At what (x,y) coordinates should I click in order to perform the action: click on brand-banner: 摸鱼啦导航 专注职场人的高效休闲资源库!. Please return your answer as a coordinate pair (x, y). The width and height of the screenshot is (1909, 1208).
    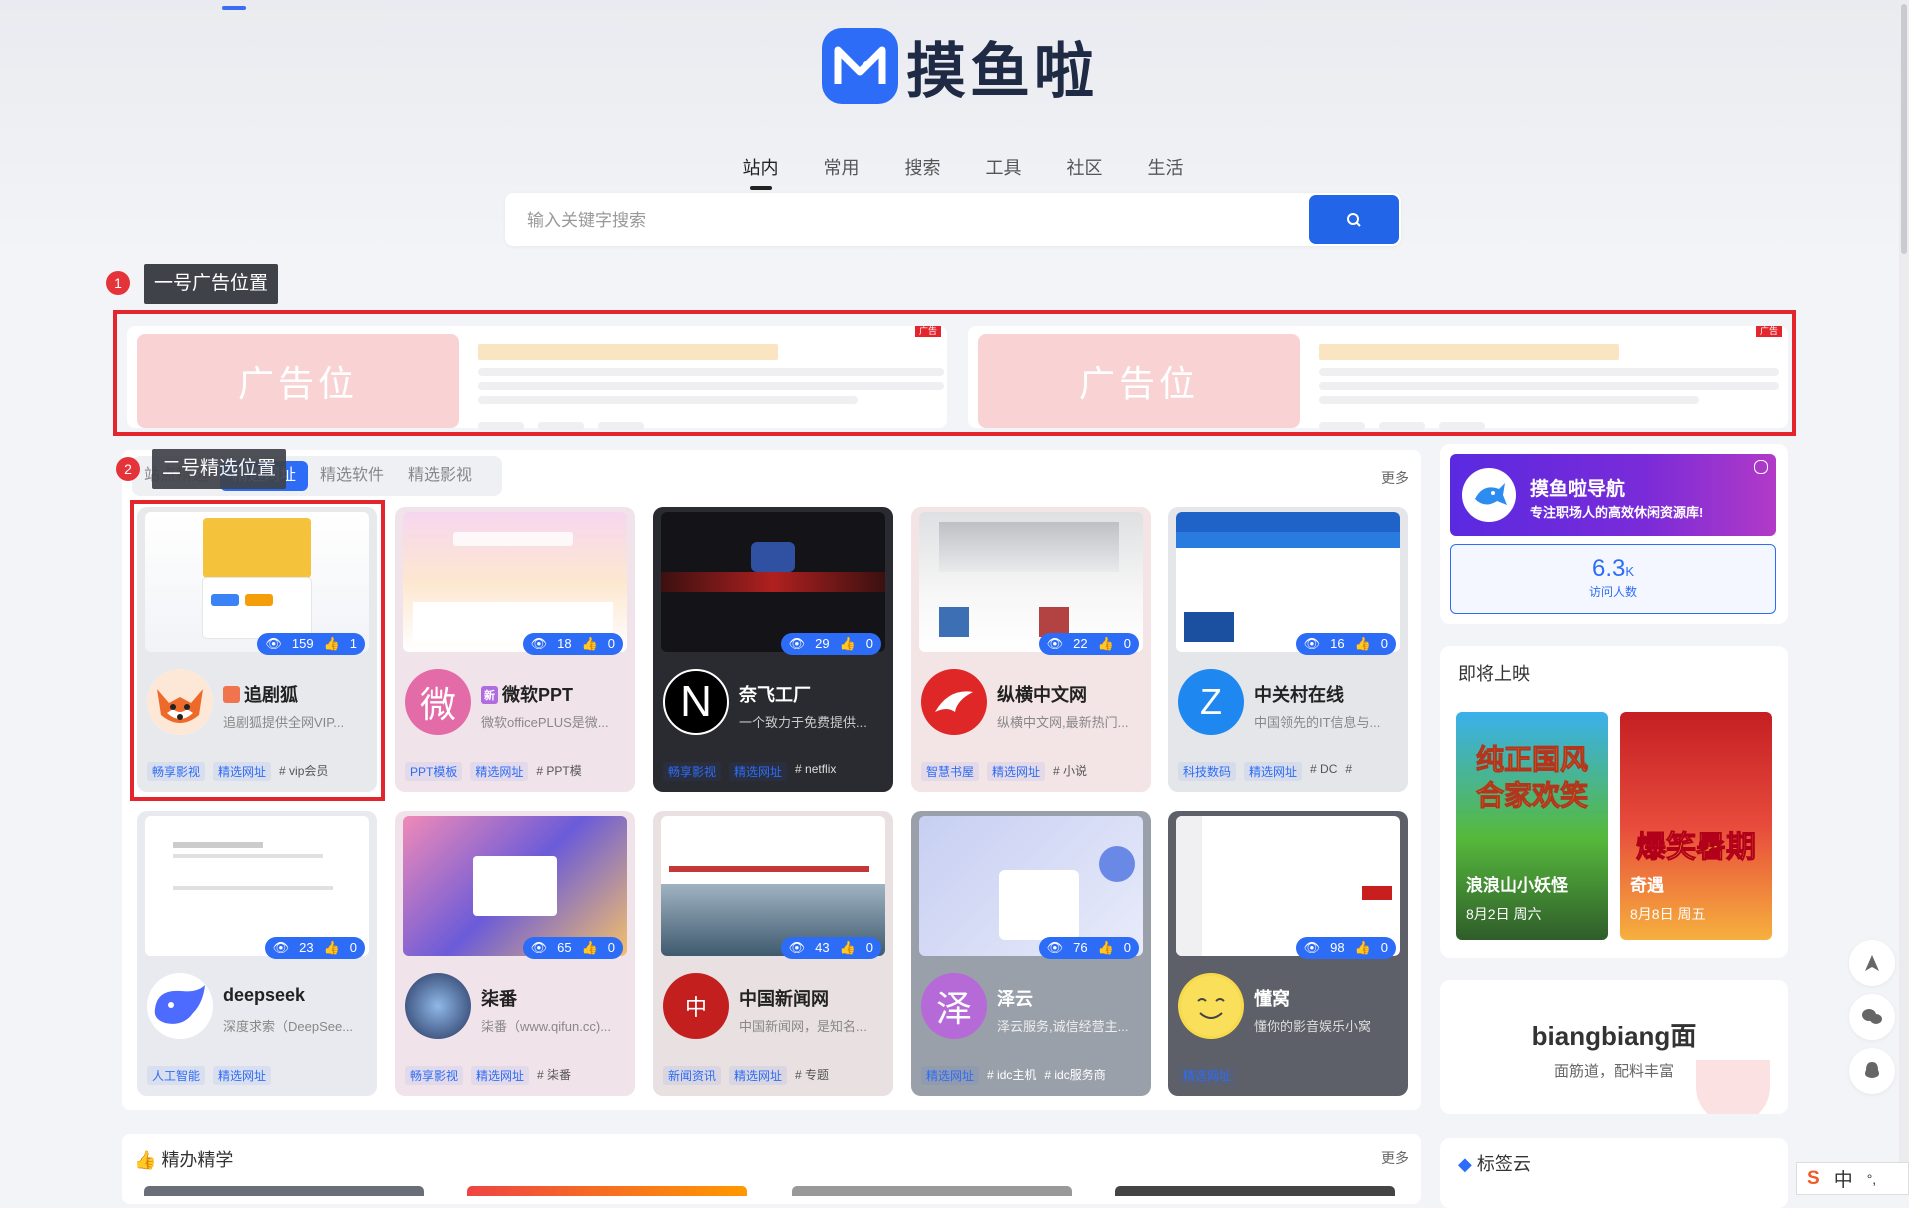
    Looking at the image, I should click on (1613, 495).